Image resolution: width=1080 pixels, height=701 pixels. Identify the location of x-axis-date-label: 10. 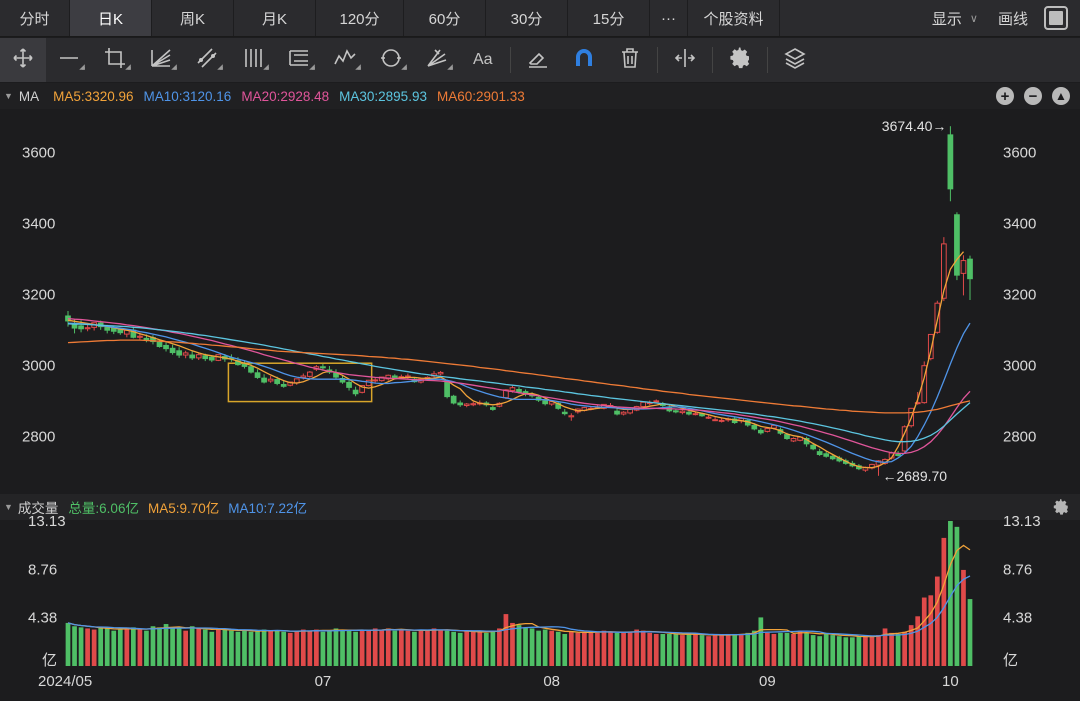
(950, 681).